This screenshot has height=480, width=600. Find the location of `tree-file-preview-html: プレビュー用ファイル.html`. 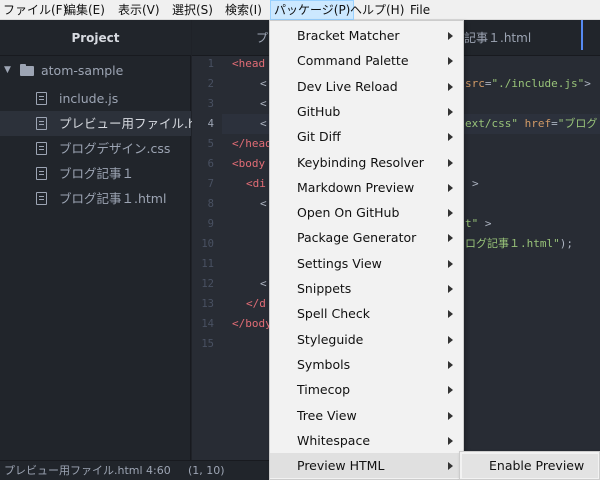

tree-file-preview-html: プレビュー用ファイル.html is located at coordinates (108, 123).